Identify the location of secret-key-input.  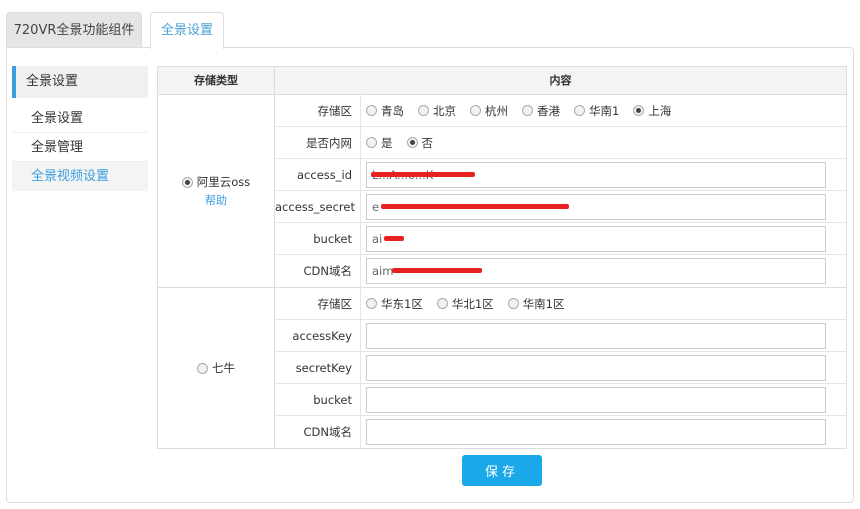
(596, 367).